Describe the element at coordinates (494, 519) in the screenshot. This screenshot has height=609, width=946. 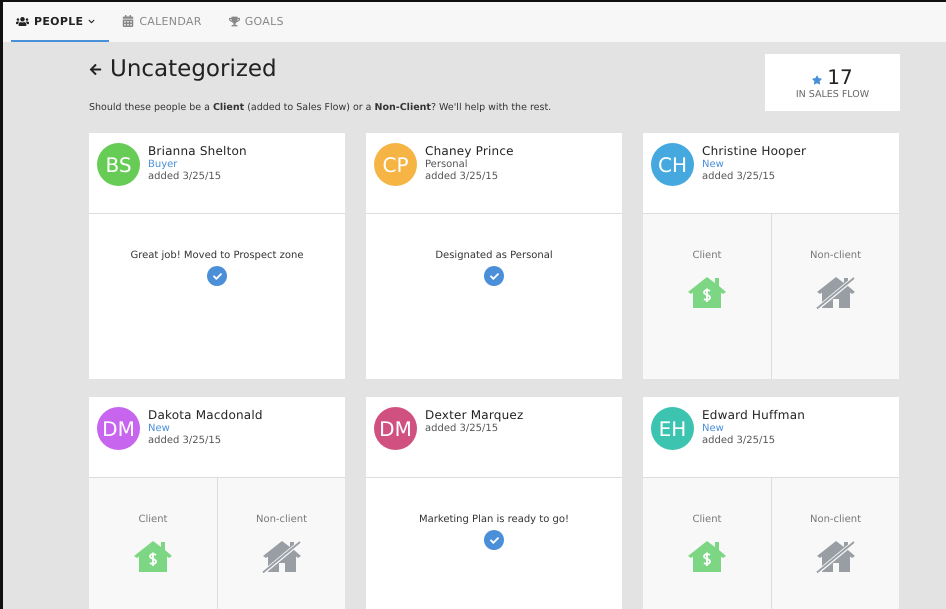
I see `status-message: Marketing Plan is ready to go!` at that location.